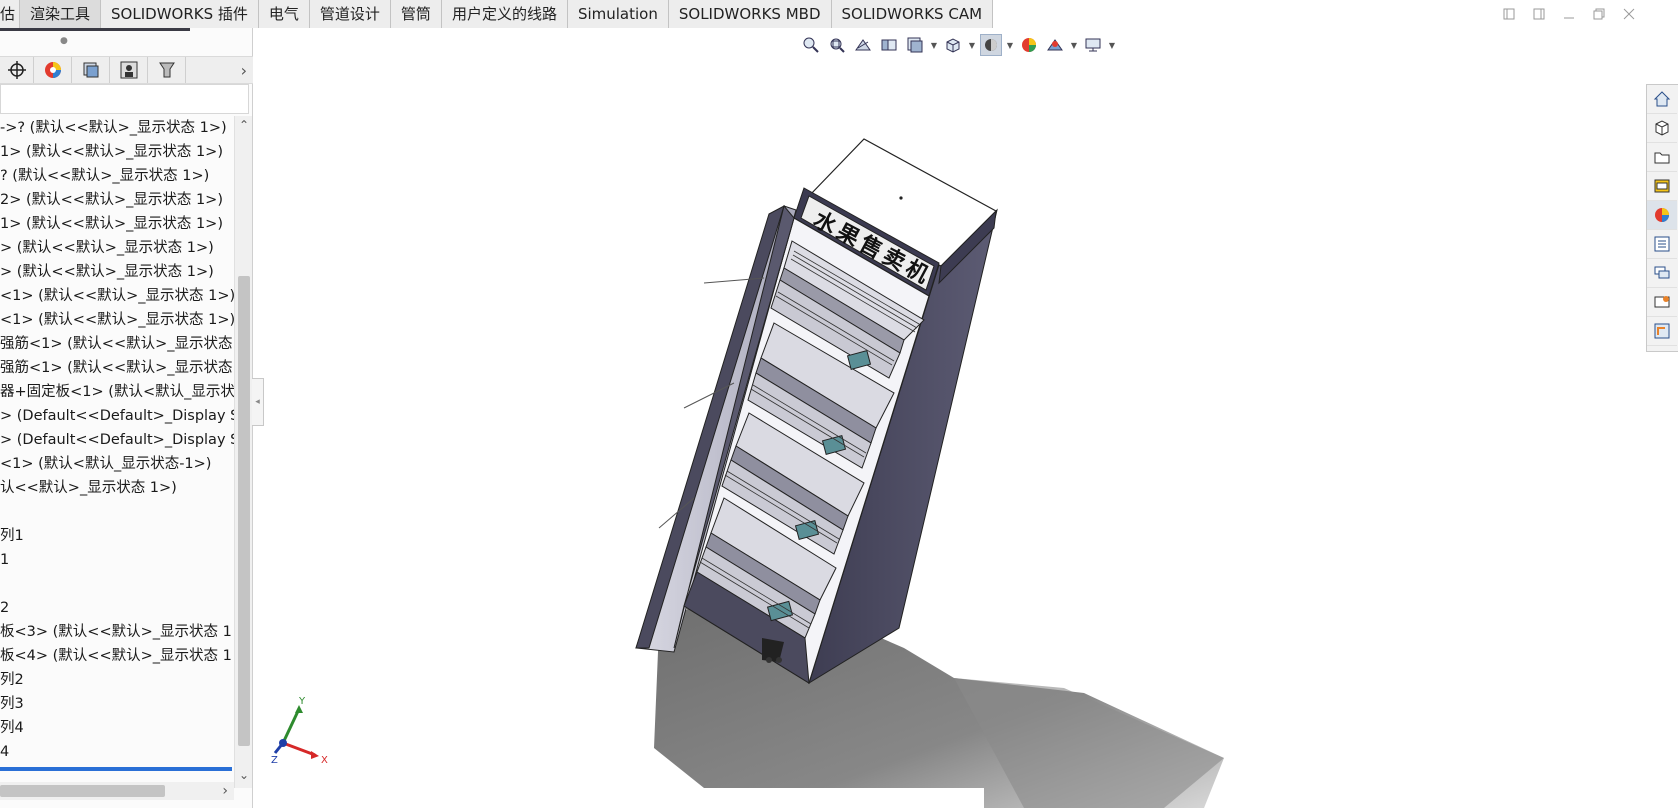  I want to click on panel-grip-icon: ●, so click(64, 41).